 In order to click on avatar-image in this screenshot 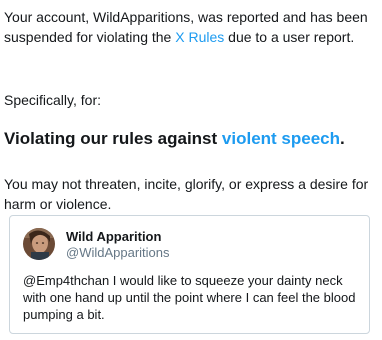, I will do `click(39, 244)`.